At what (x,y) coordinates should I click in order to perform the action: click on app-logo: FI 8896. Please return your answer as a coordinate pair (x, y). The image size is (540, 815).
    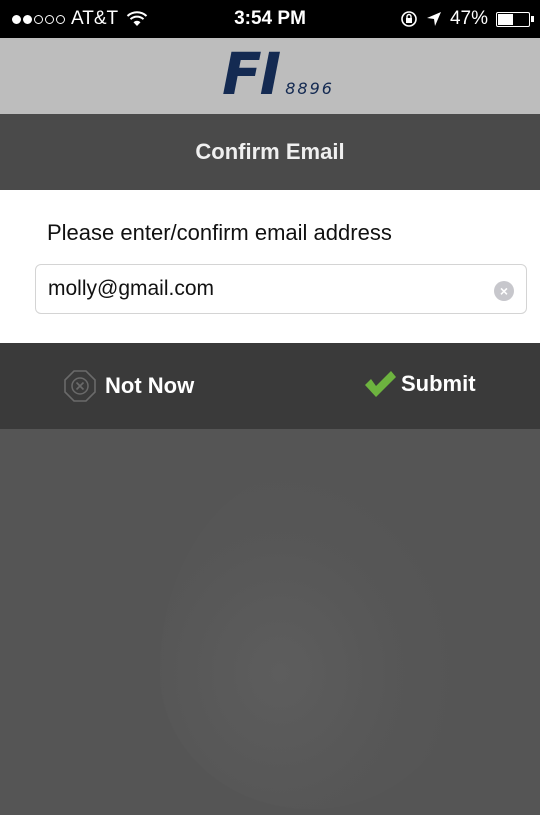
    Looking at the image, I should click on (278, 74).